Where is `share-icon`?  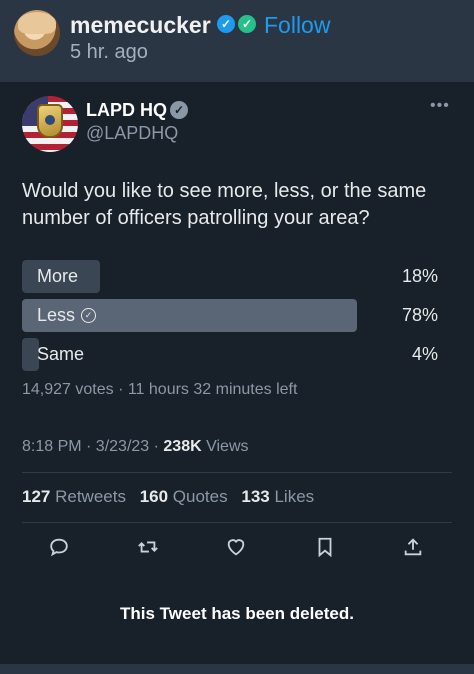
share-icon is located at coordinates (413, 547).